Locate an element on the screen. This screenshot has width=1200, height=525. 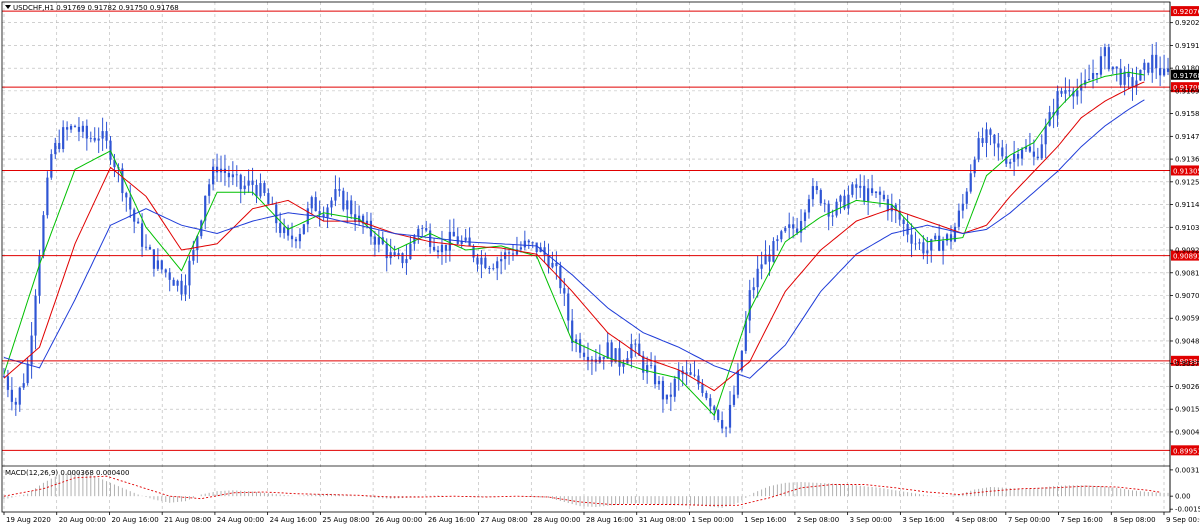
time-tick-label: 1 Sep 00:00 is located at coordinates (712, 520).